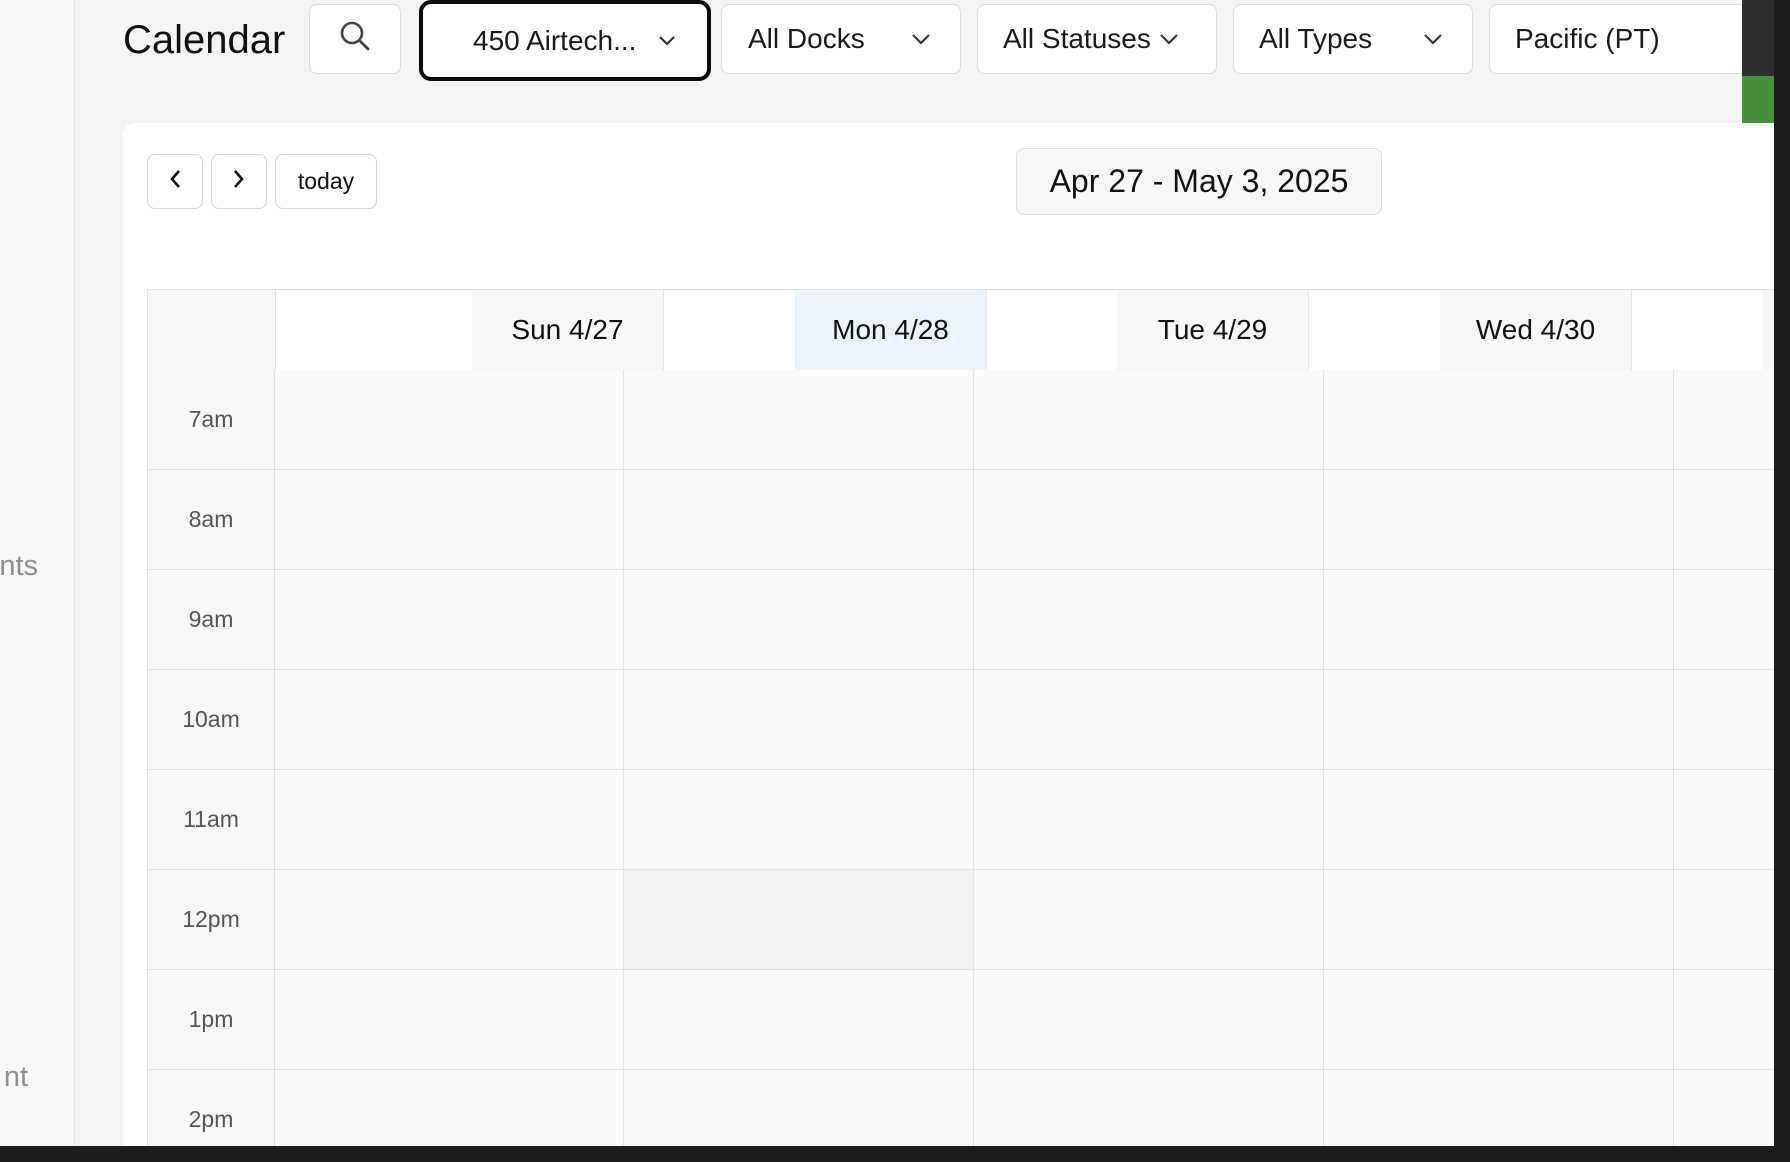 This screenshot has width=1790, height=1162. Describe the element at coordinates (211, 1020) in the screenshot. I see `time-label: 1pm` at that location.